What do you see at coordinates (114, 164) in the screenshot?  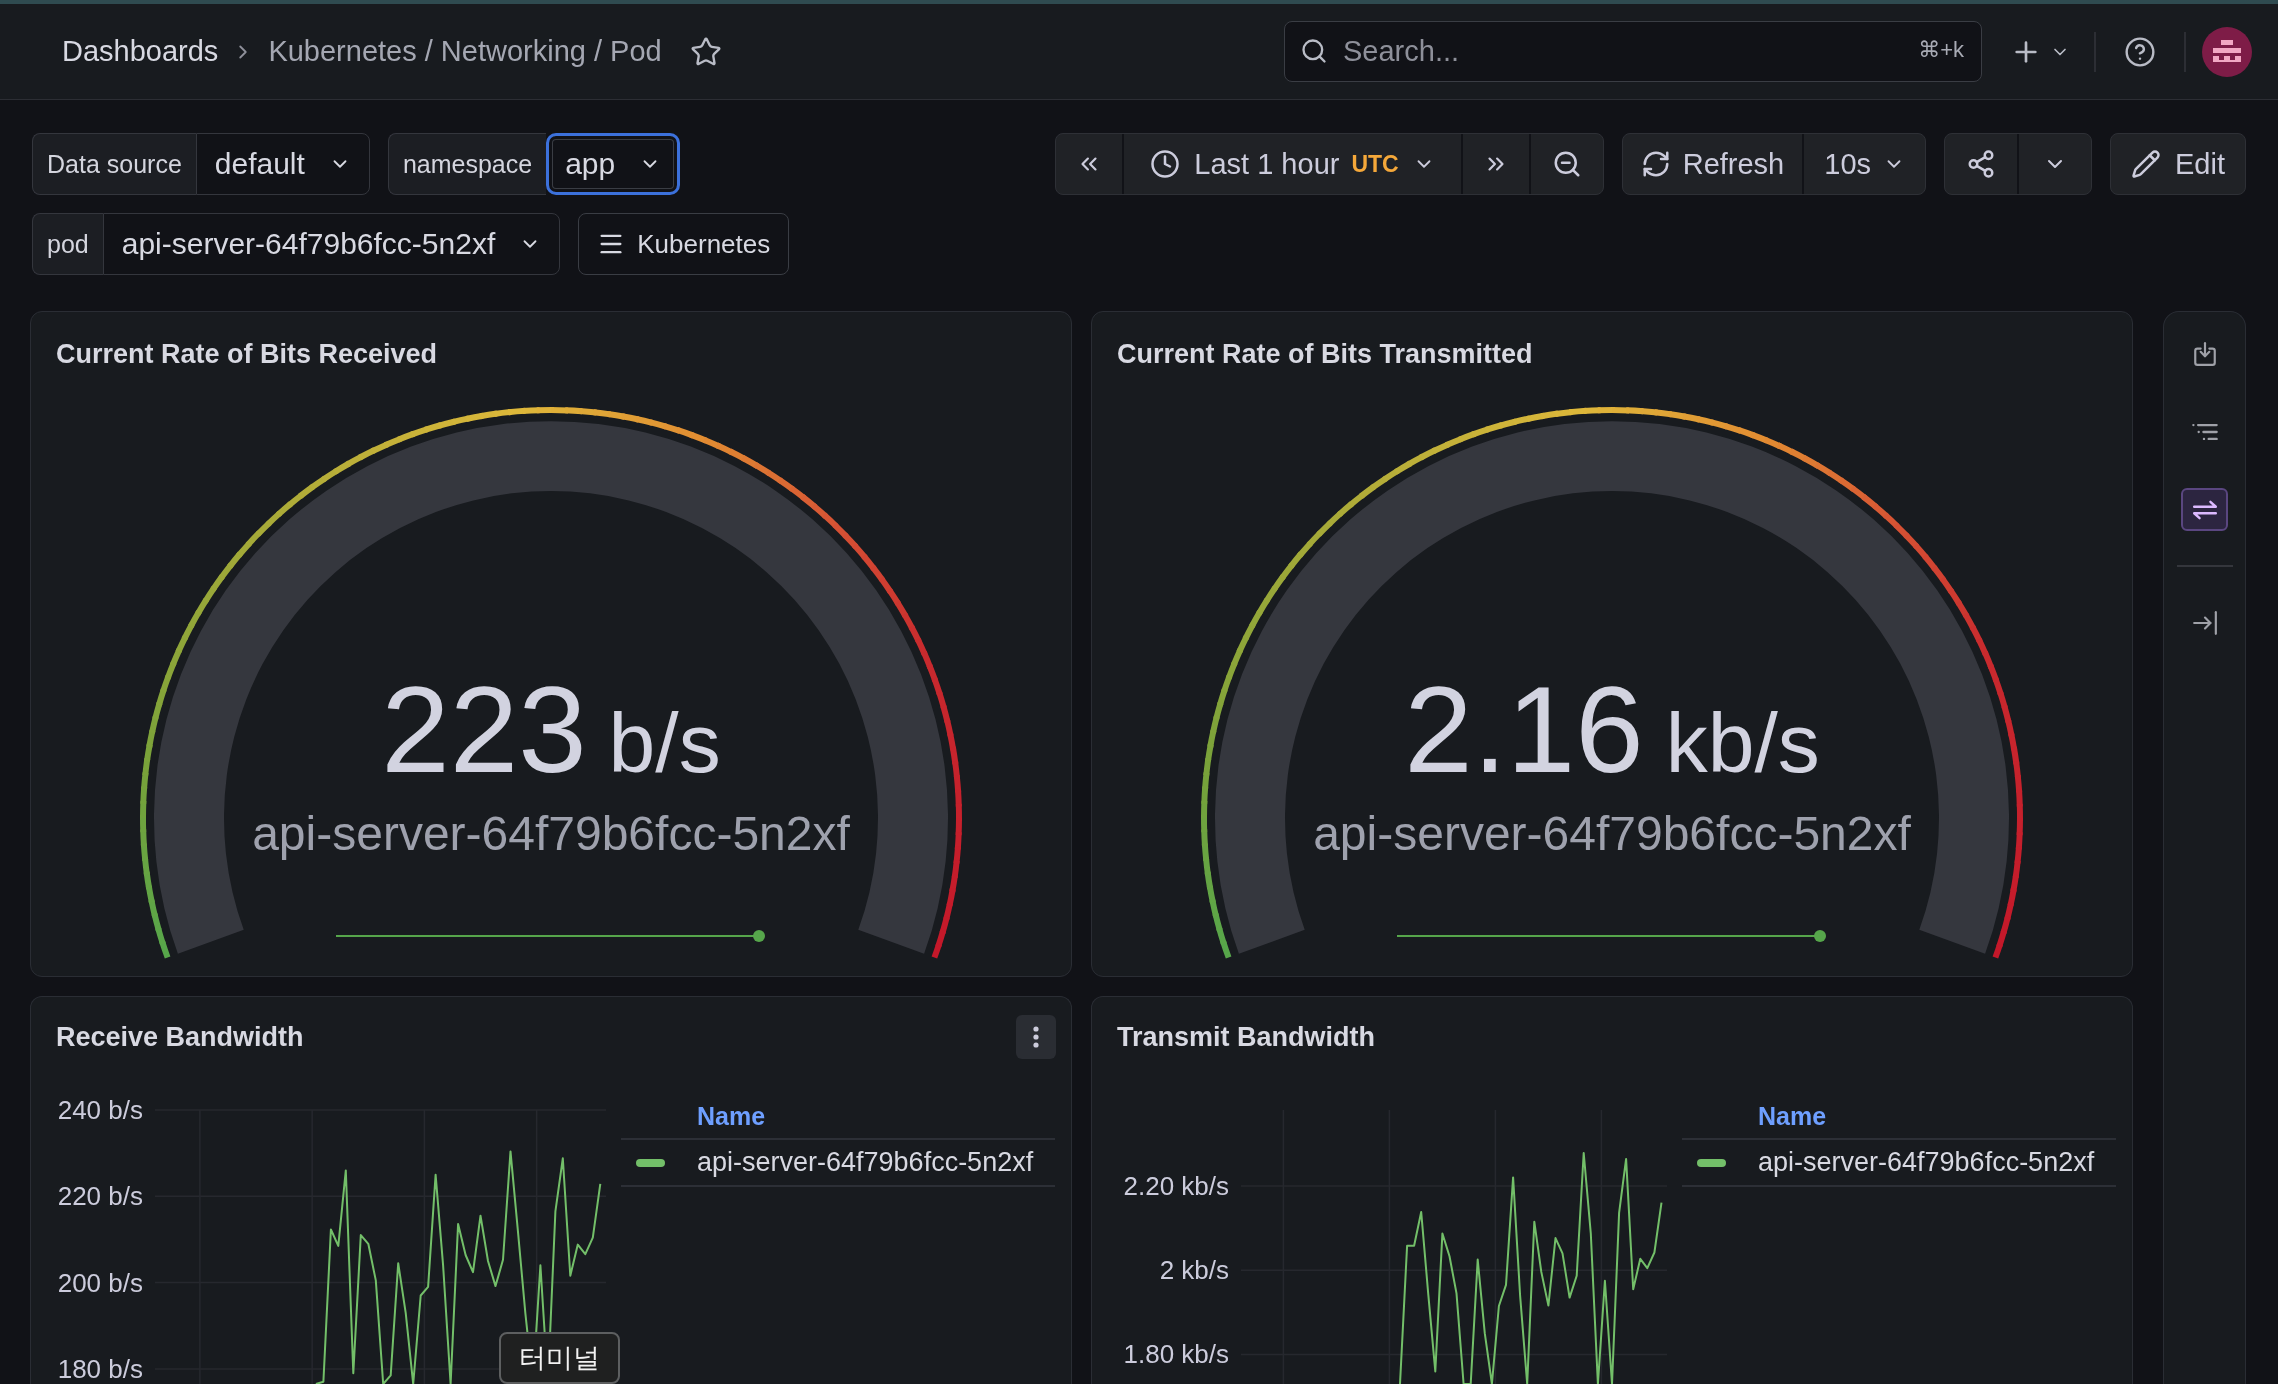 I see `variable-label: Data source` at bounding box center [114, 164].